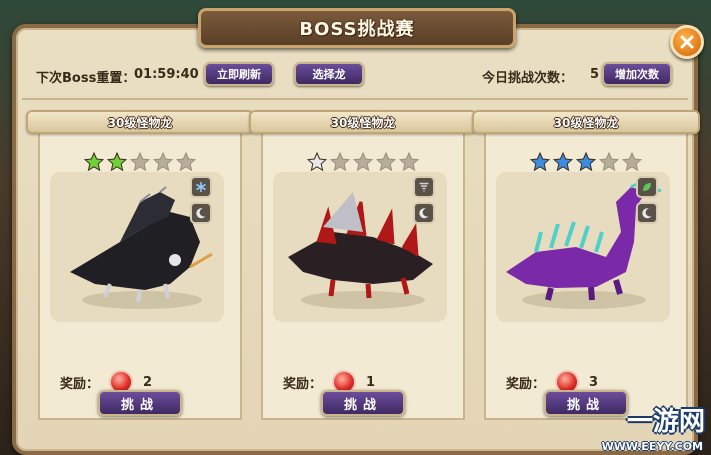 This screenshot has height=455, width=711. Describe the element at coordinates (329, 74) in the screenshot. I see `select-dragon-button: 选择龙` at that location.